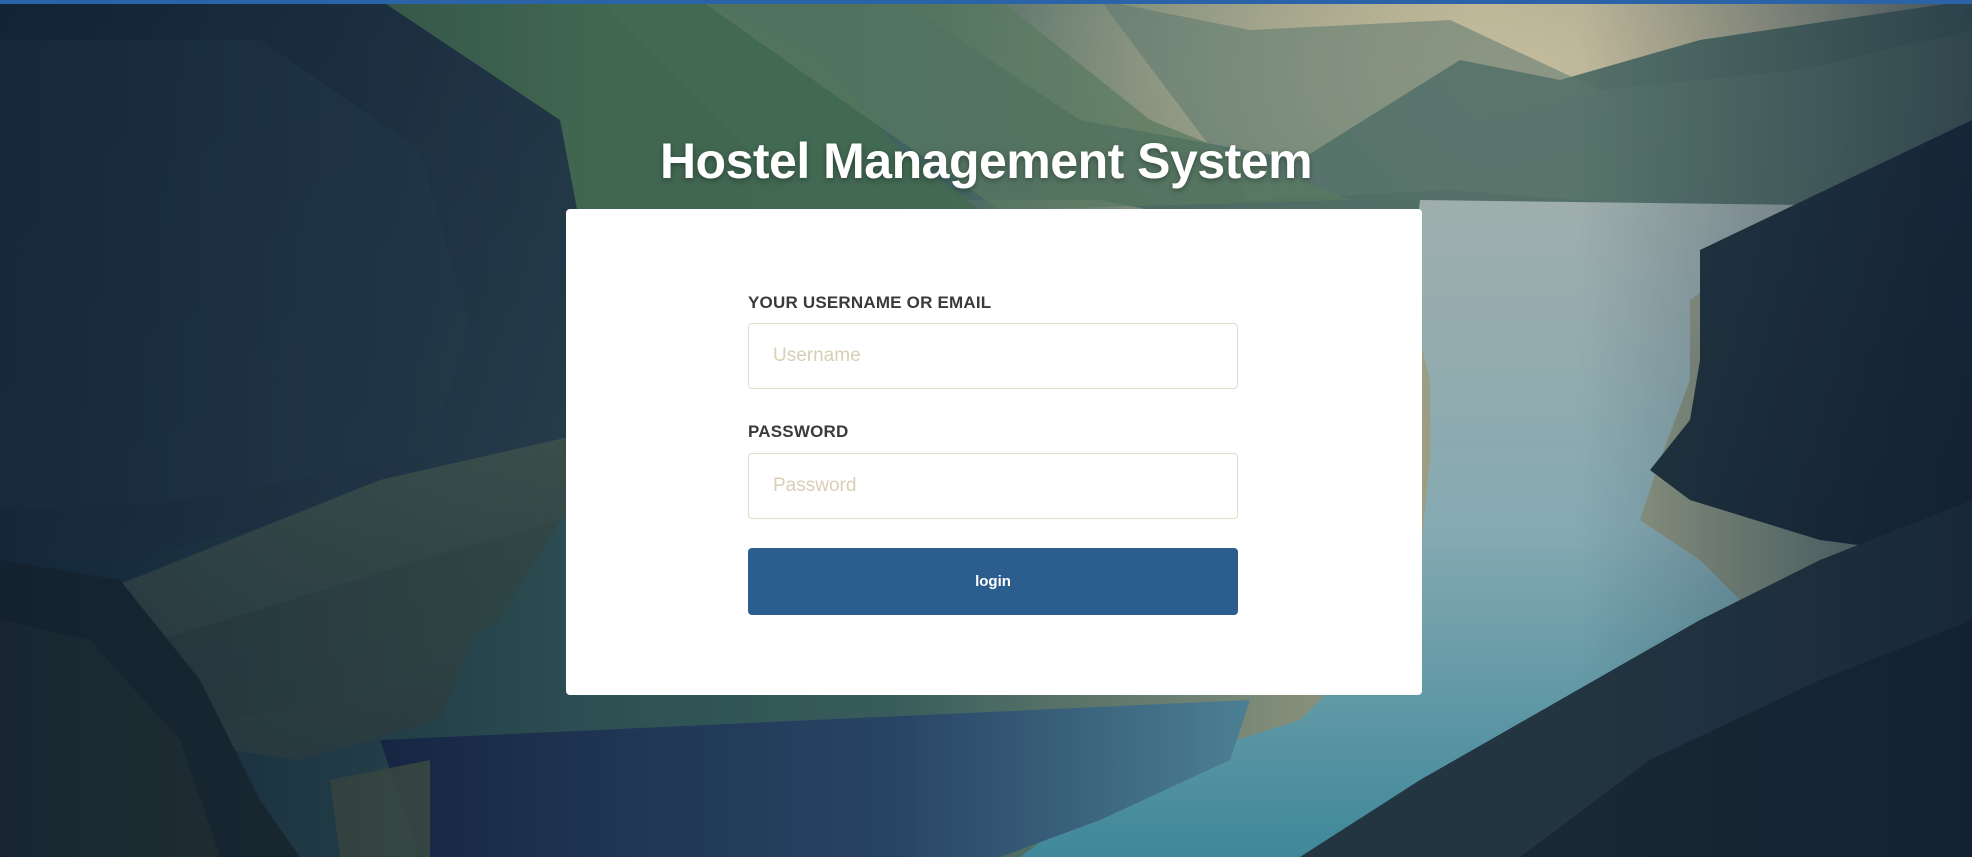 This screenshot has width=1972, height=857. What do you see at coordinates (986, 161) in the screenshot?
I see `page-title: Hostel Management System` at bounding box center [986, 161].